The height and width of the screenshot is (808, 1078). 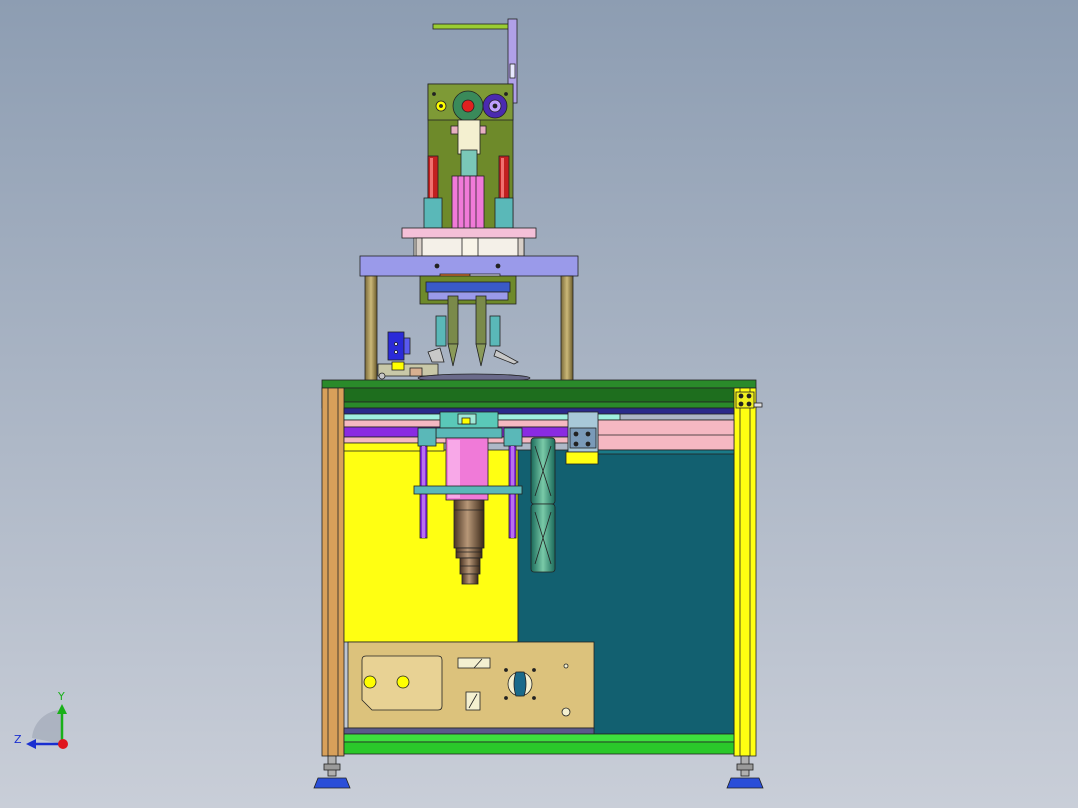 I want to click on indicator-lamp-left, so click(x=370, y=682).